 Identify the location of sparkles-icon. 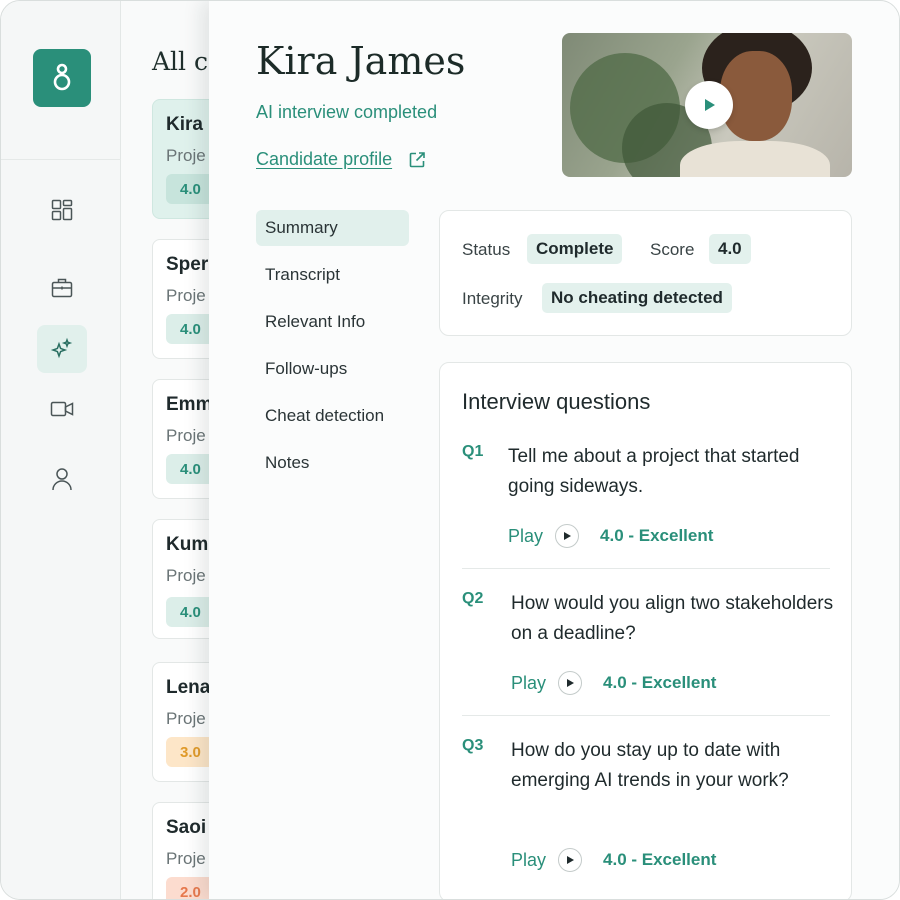
(61, 348).